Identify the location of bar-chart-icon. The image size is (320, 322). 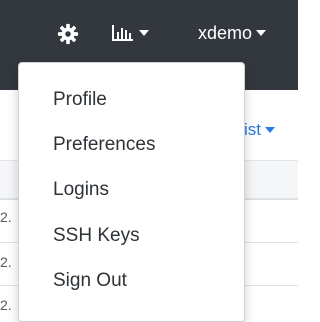
(130, 33).